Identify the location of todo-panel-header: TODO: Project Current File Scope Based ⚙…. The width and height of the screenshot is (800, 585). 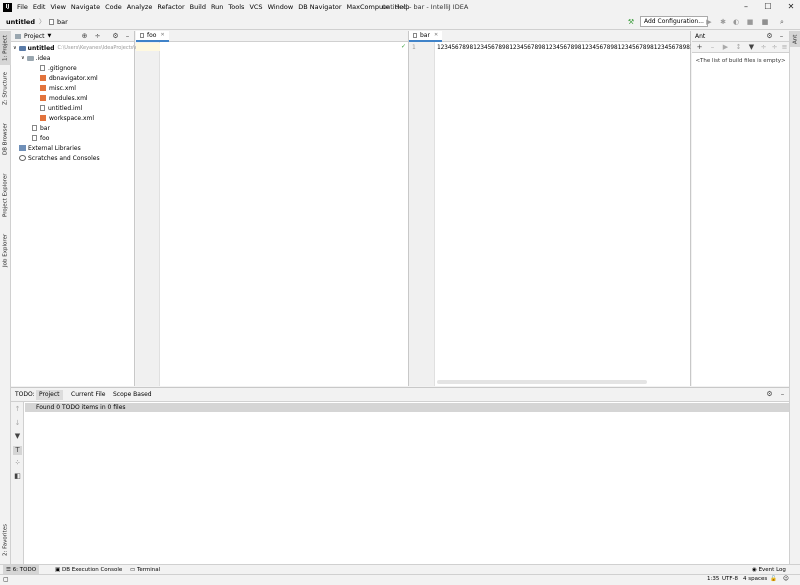
(400, 395).